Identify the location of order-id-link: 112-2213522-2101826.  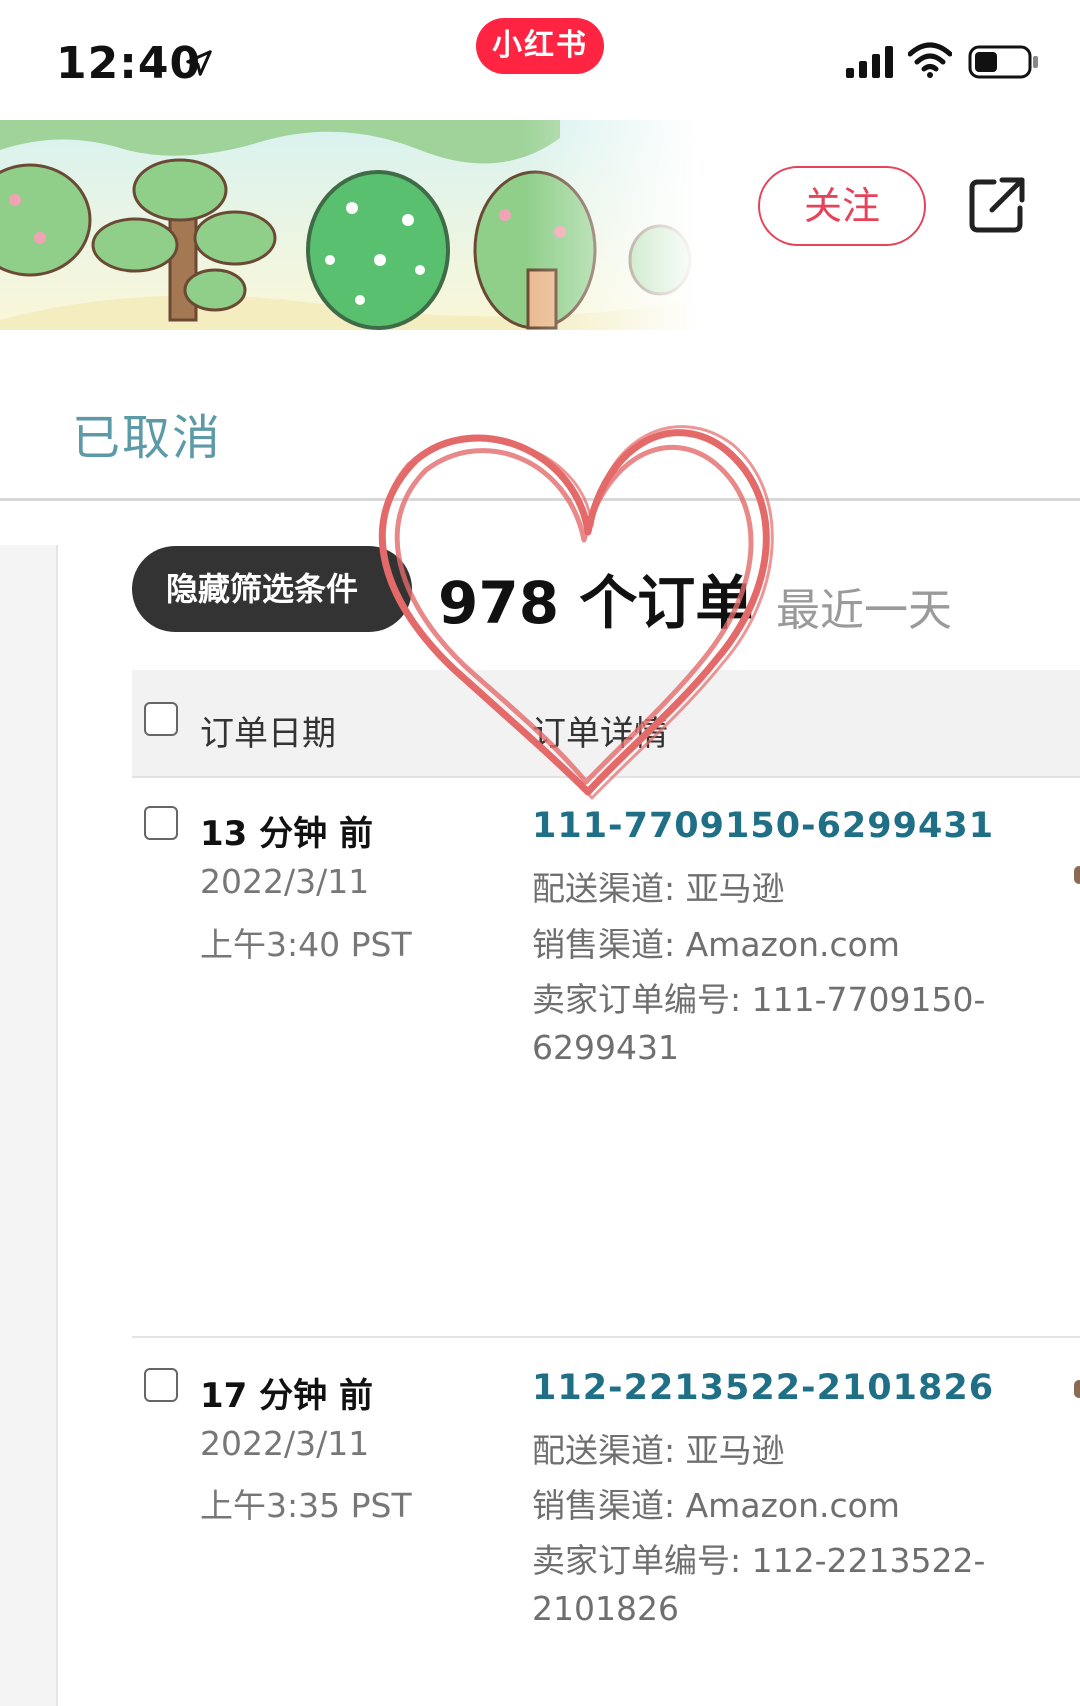
(763, 1388).